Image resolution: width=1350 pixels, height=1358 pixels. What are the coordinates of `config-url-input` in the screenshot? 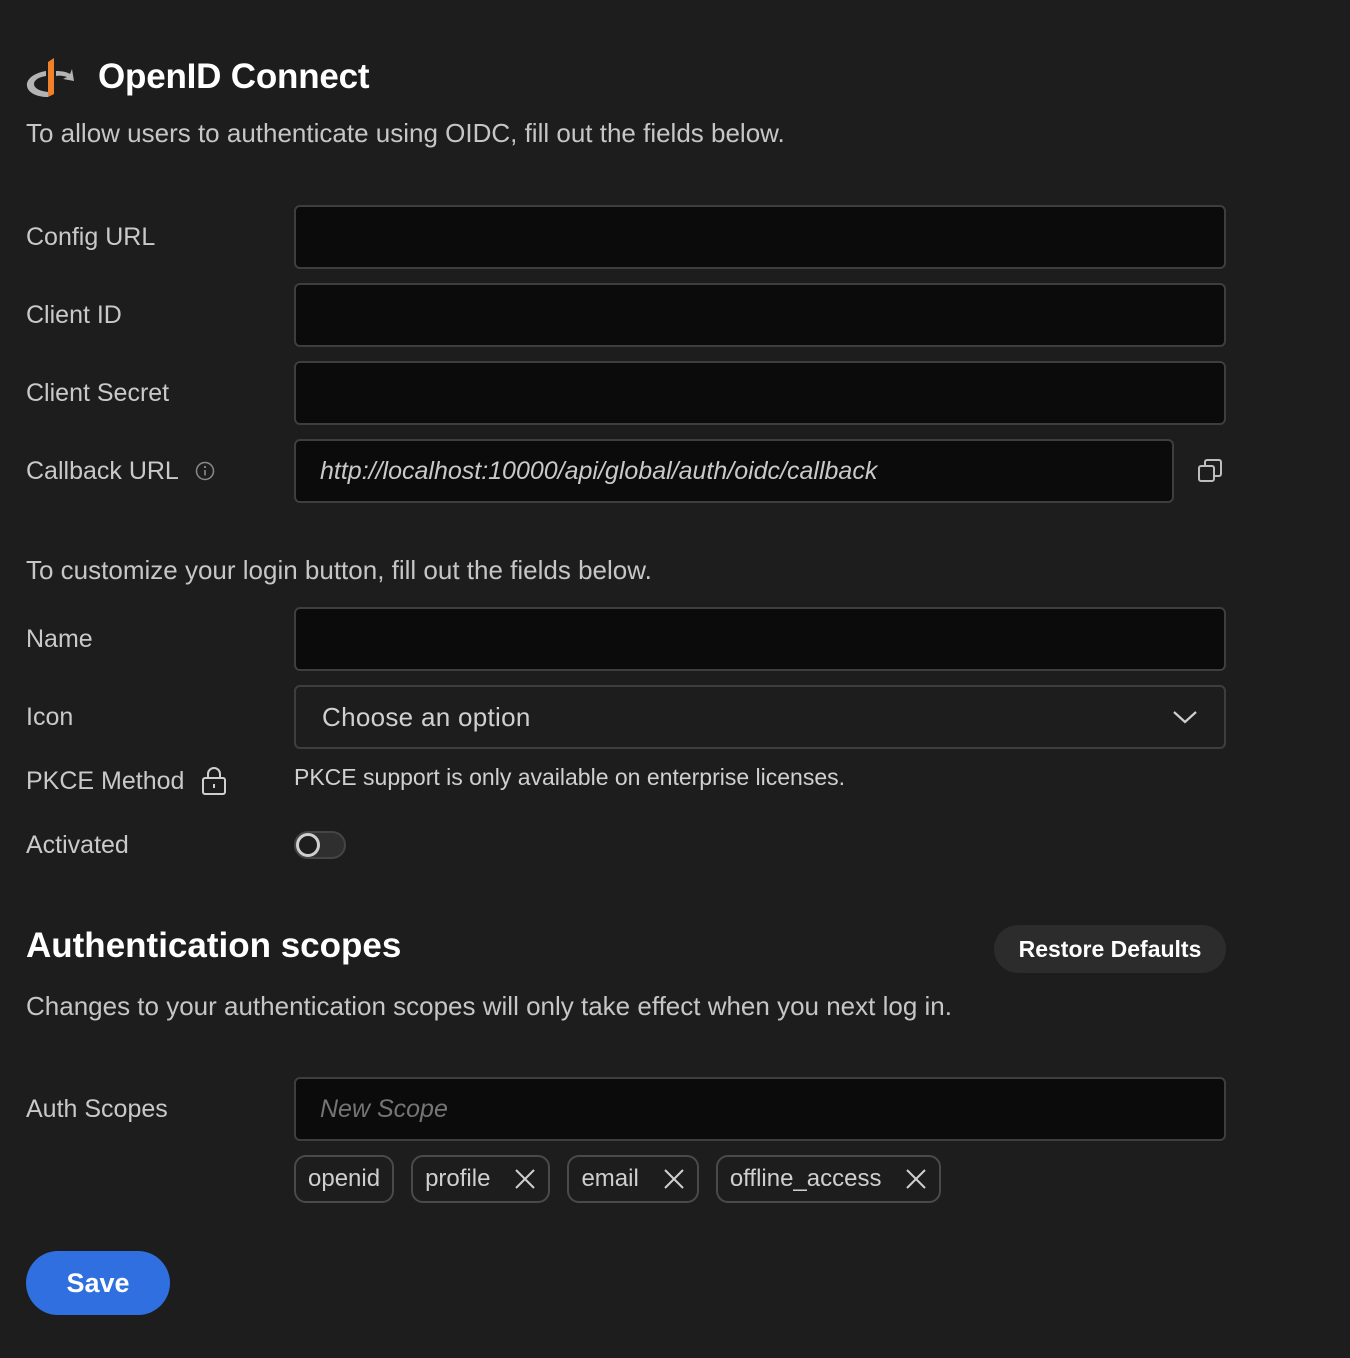 It's located at (760, 237).